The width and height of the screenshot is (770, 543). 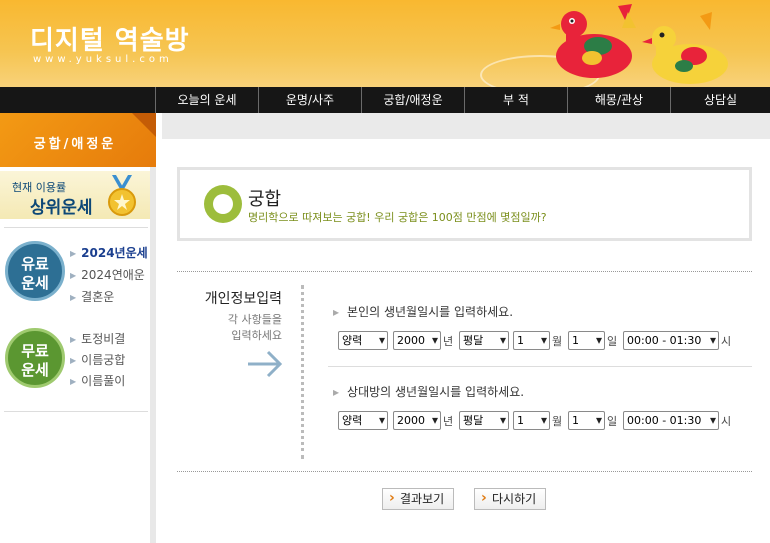 I want to click on reset-button: 다시하기, so click(x=510, y=499).